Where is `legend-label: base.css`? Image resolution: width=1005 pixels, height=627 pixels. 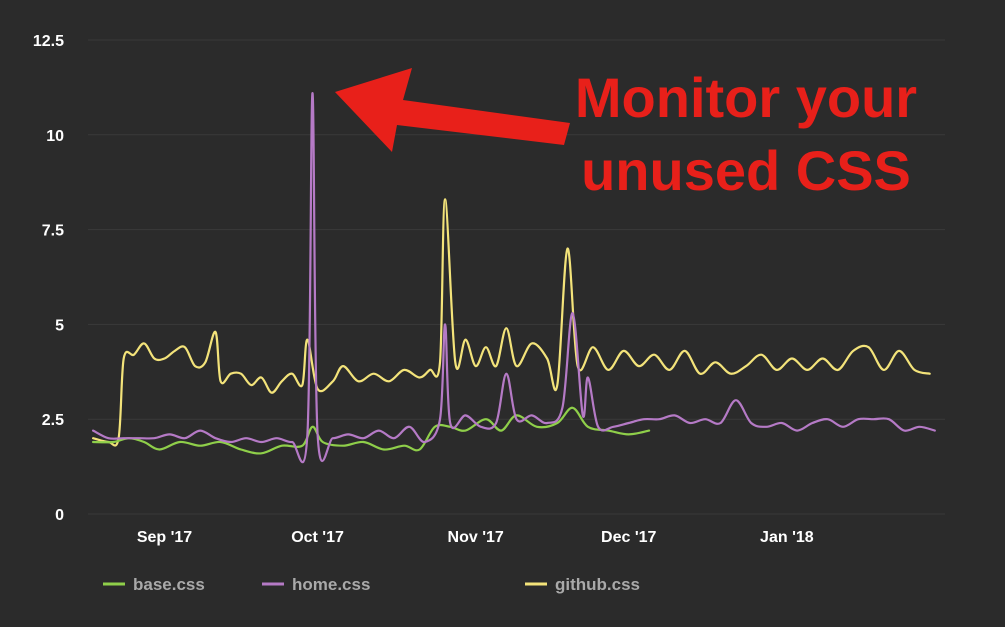 legend-label: base.css is located at coordinates (169, 584).